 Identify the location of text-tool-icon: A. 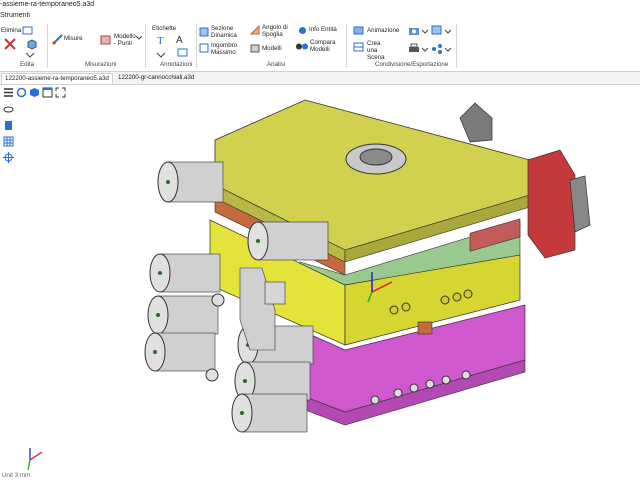
(182, 39).